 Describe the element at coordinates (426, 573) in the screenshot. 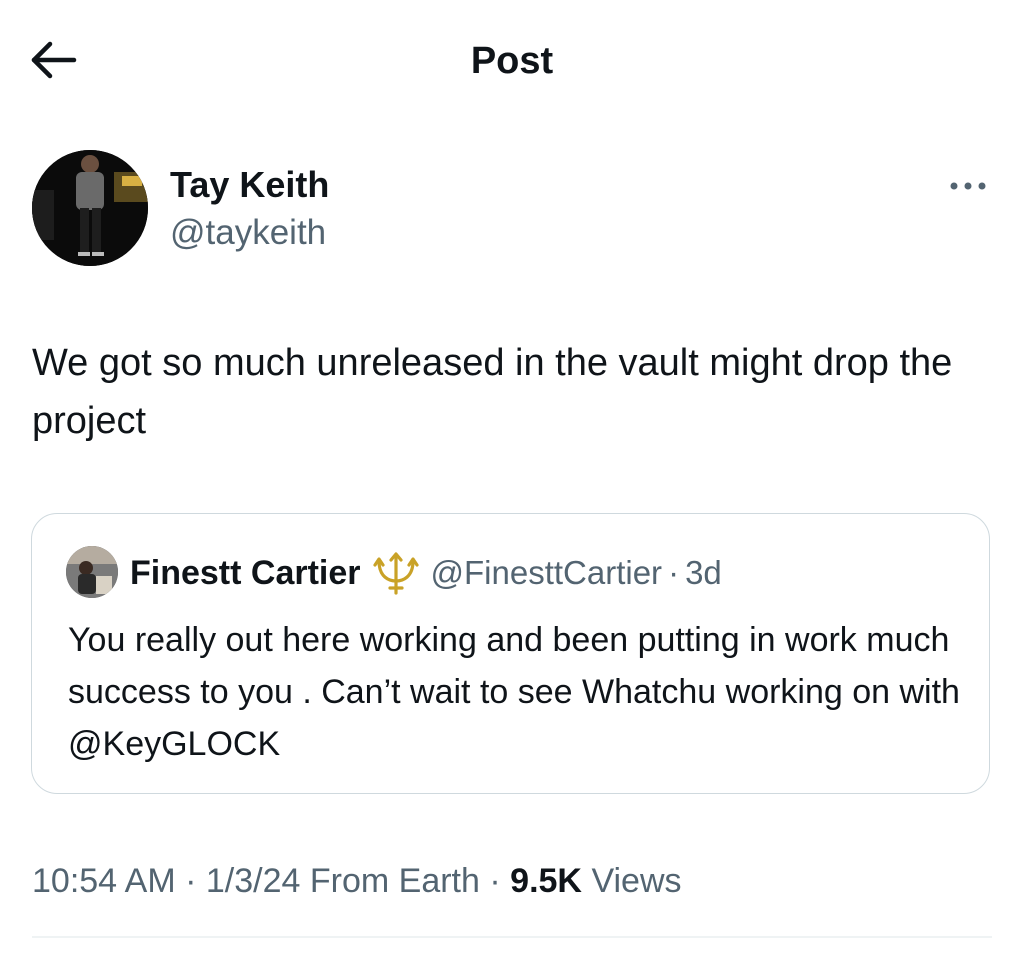

I see `quote-header: Finestt Cartier @FinesttCartier · 3d` at that location.